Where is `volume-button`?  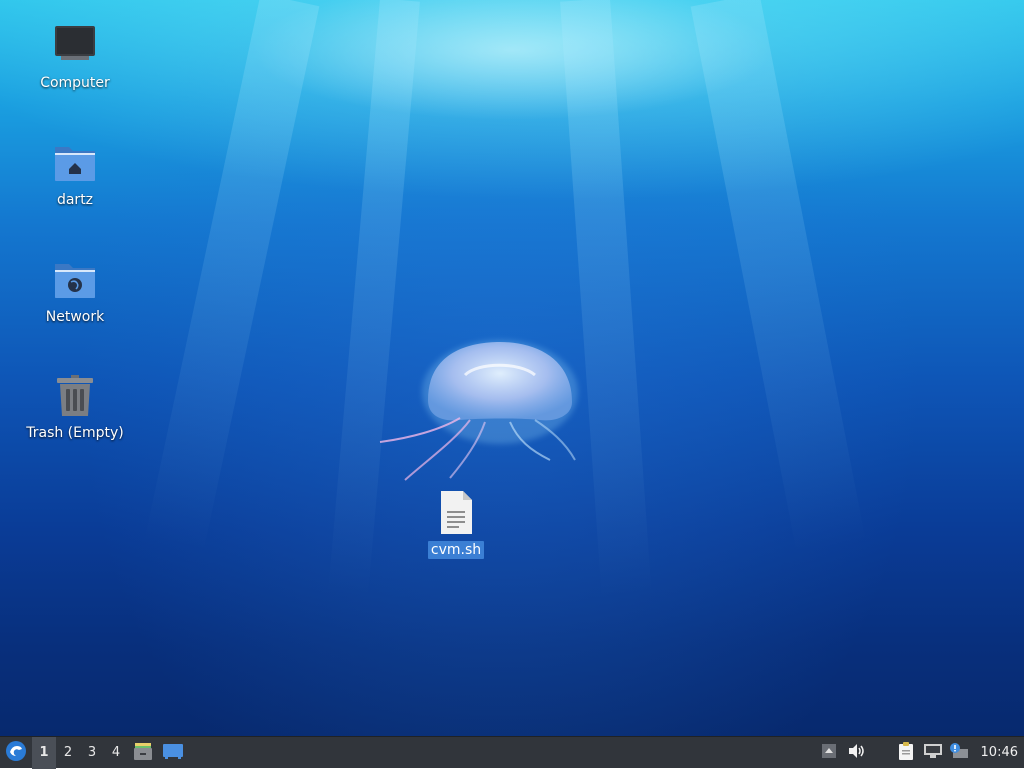
volume-button is located at coordinates (857, 753).